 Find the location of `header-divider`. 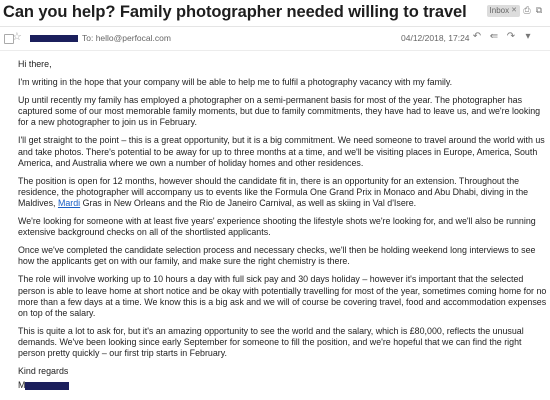

header-divider is located at coordinates (275, 50).